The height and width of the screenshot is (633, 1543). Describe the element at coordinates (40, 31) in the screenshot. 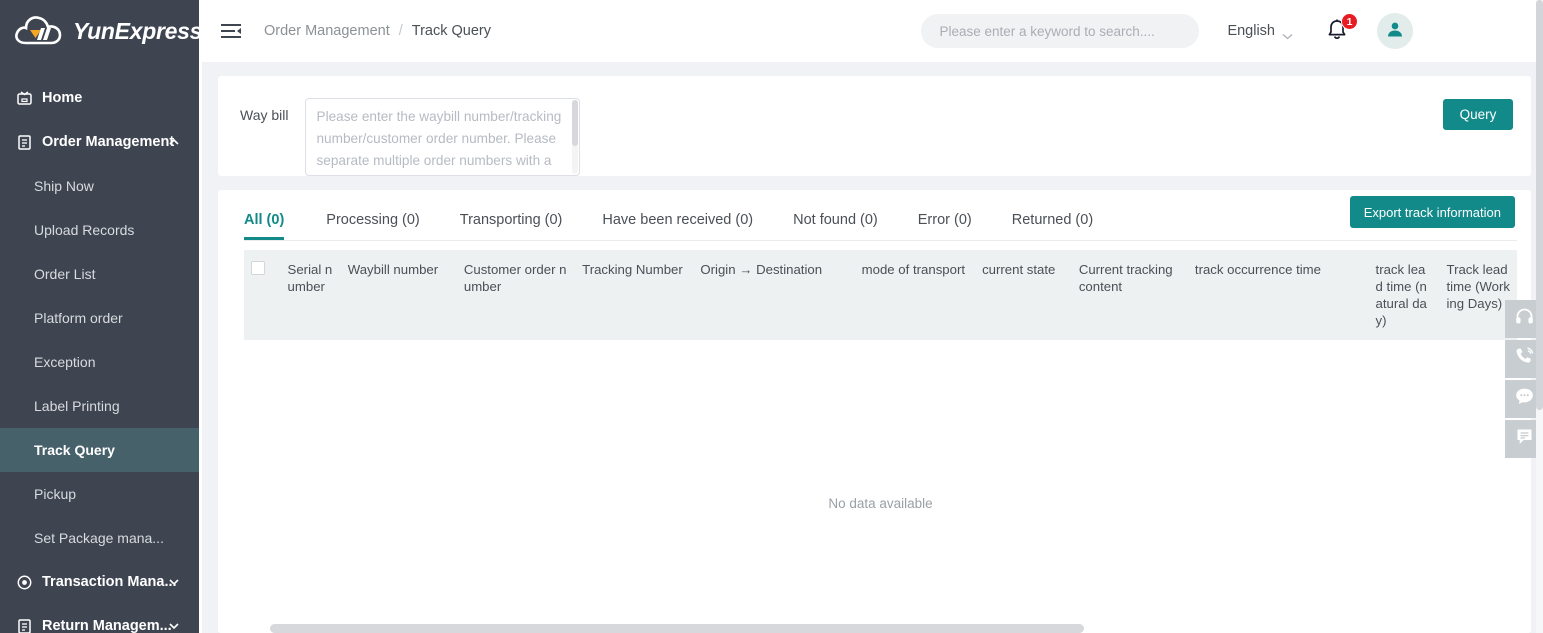

I see `cloud-truck-logo-icon` at that location.